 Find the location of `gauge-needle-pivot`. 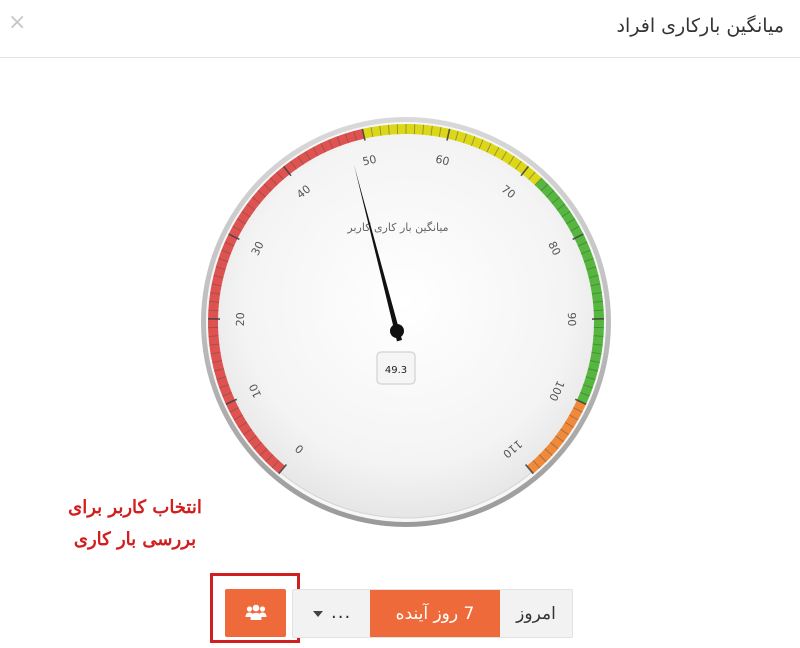

gauge-needle-pivot is located at coordinates (397, 331).